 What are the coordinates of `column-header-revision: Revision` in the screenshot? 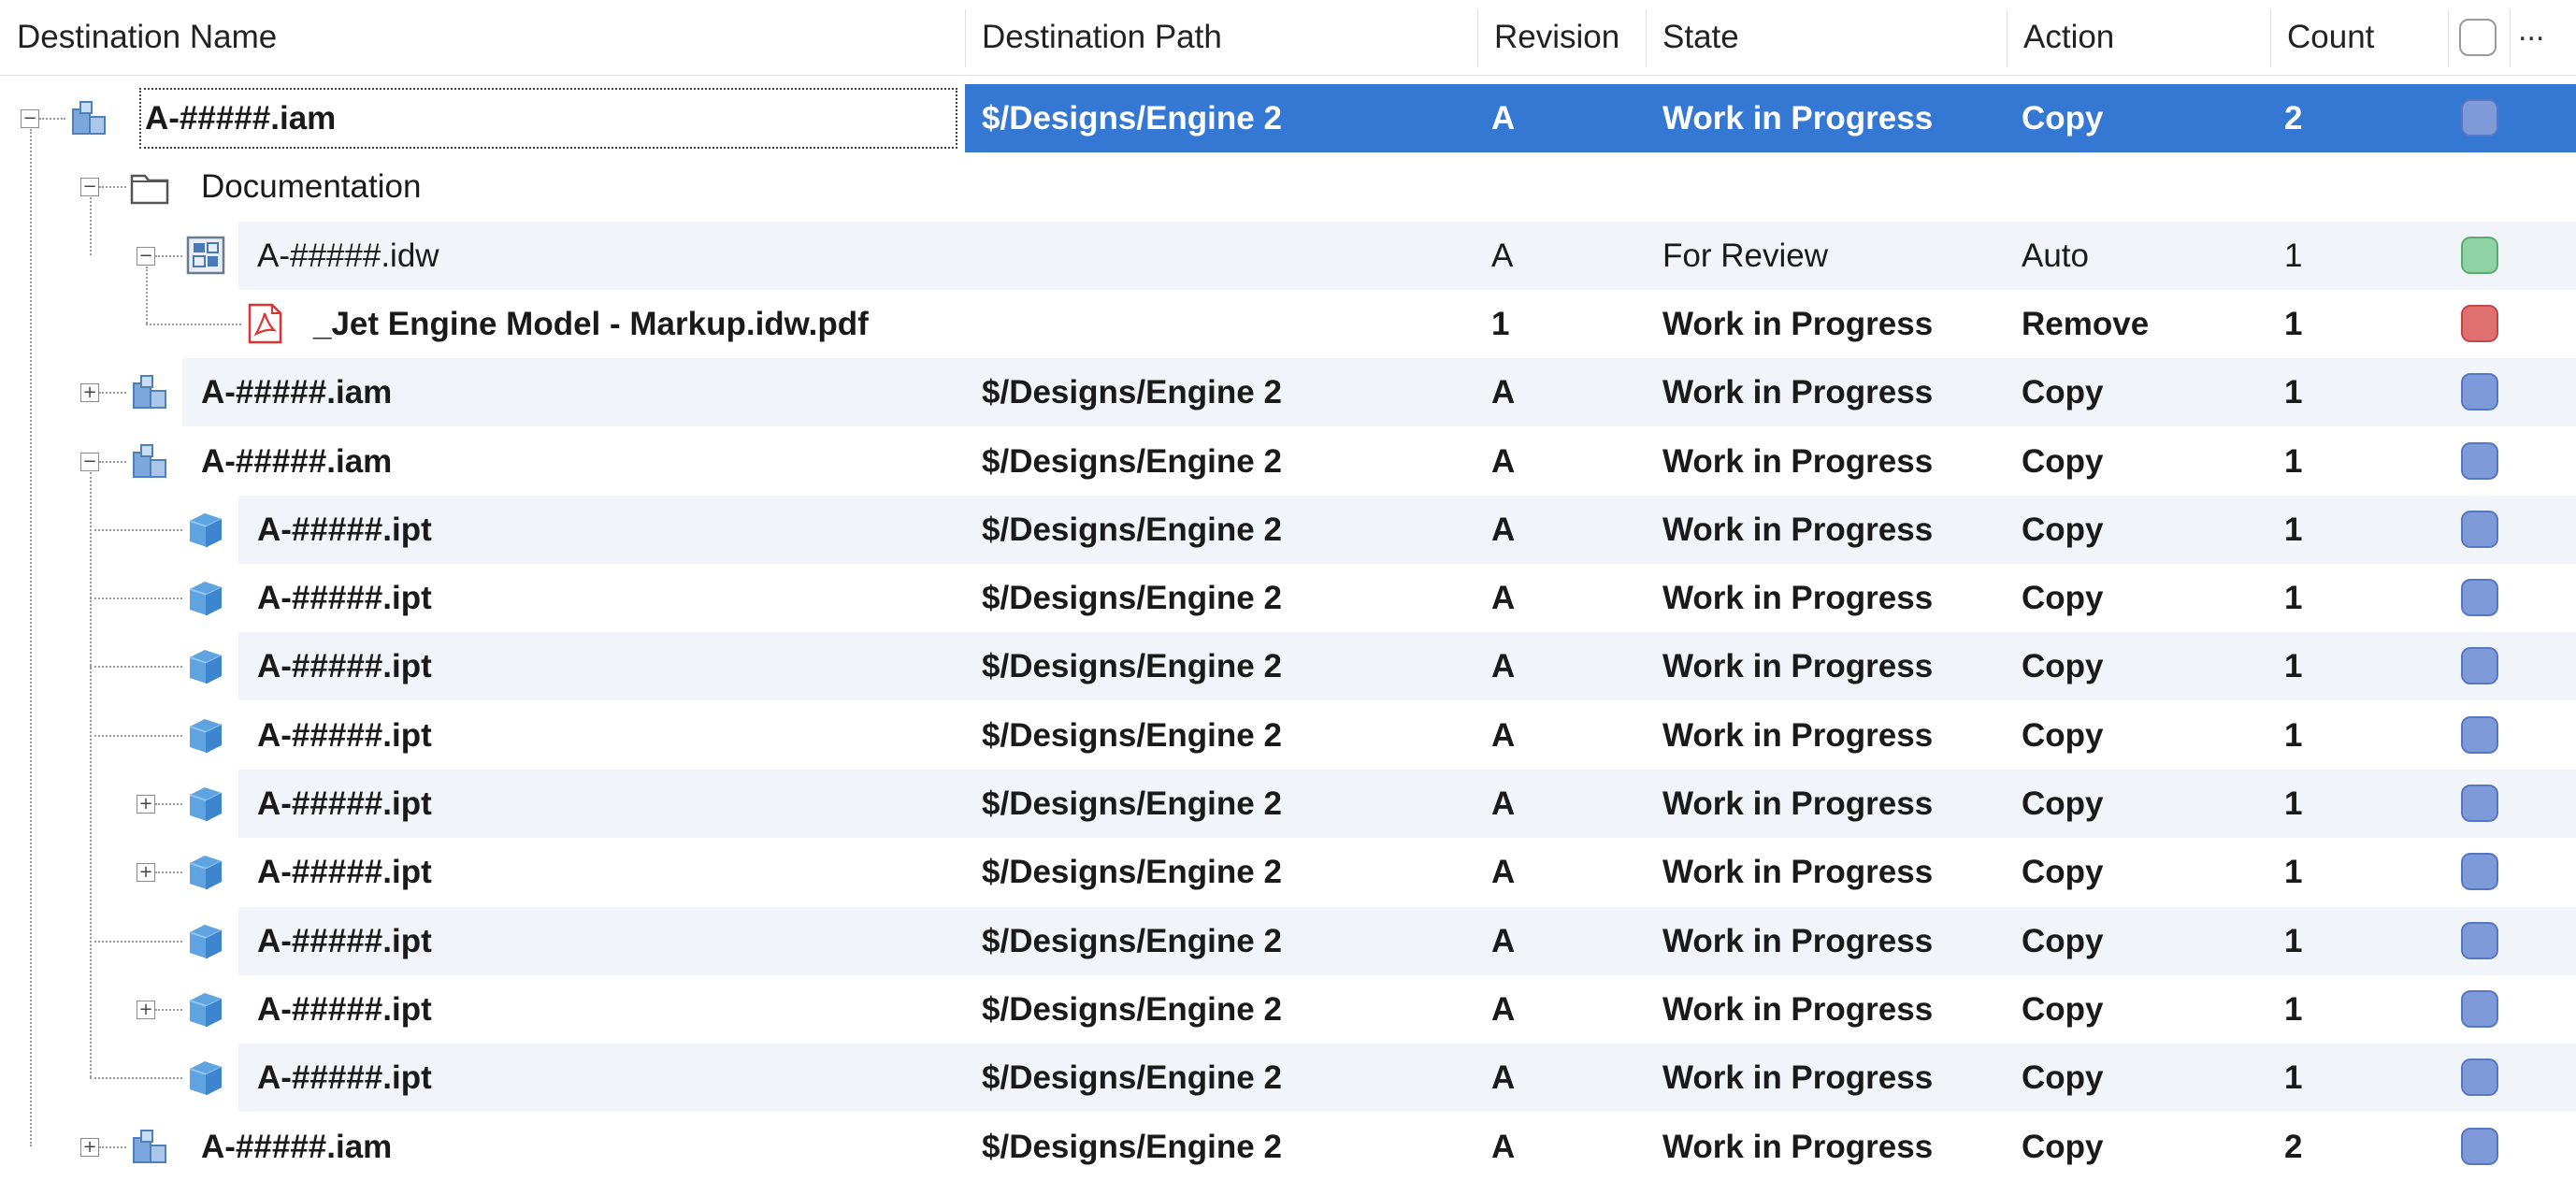 It's located at (1562, 38).